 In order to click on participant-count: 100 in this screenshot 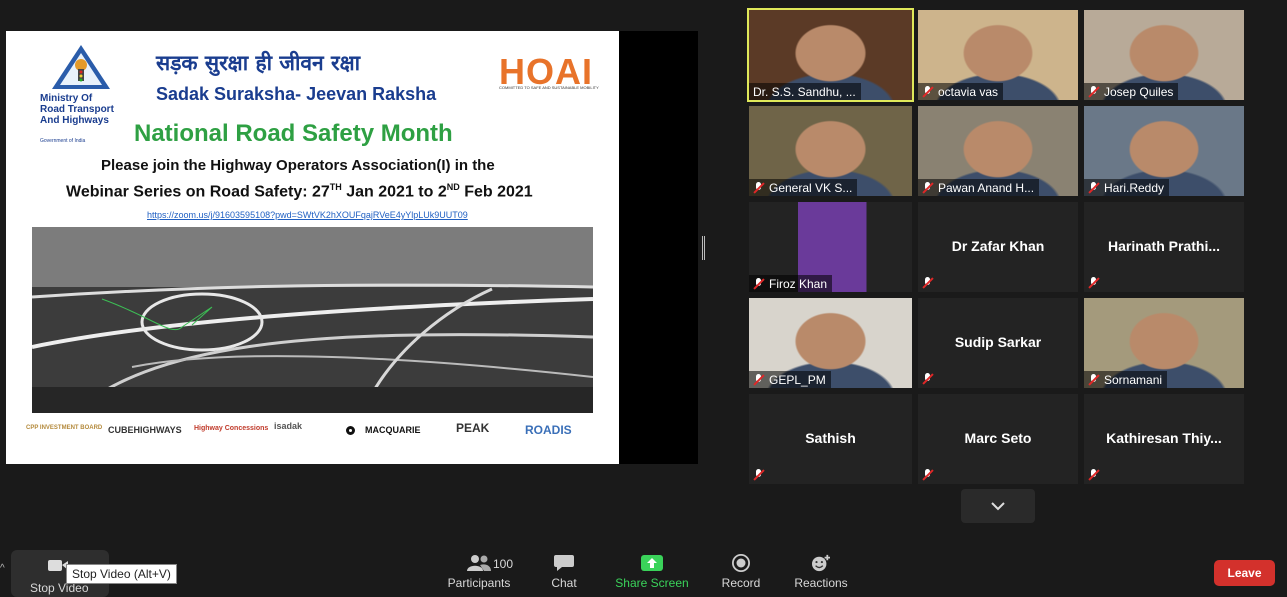, I will do `click(503, 564)`.